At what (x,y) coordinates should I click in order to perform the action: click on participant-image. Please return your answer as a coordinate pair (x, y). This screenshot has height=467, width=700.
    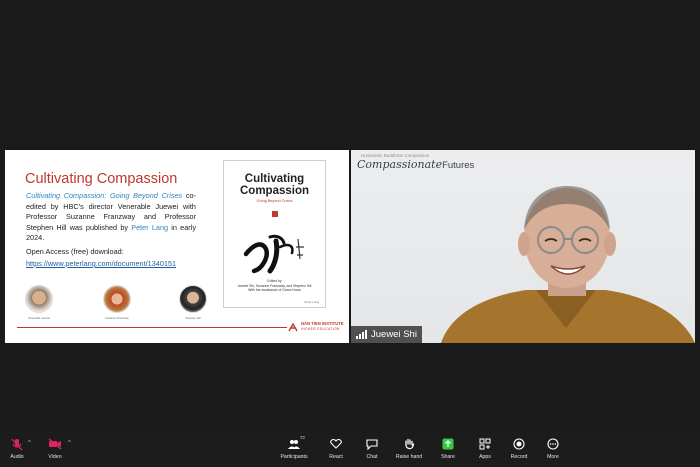
    Looking at the image, I should click on (568, 264).